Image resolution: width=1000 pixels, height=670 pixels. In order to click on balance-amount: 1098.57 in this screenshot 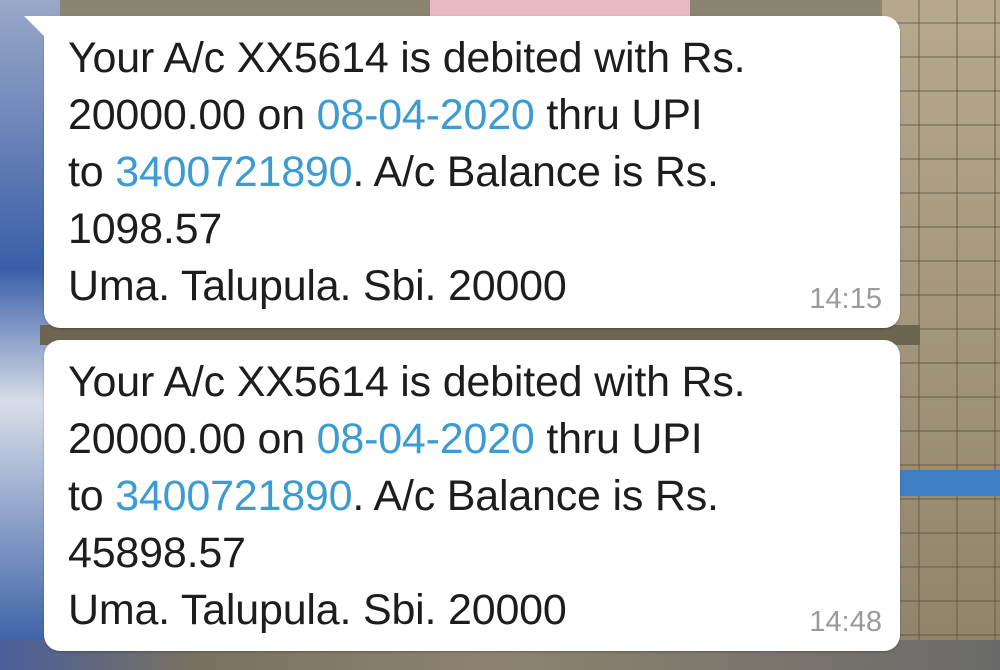, I will do `click(145, 229)`.